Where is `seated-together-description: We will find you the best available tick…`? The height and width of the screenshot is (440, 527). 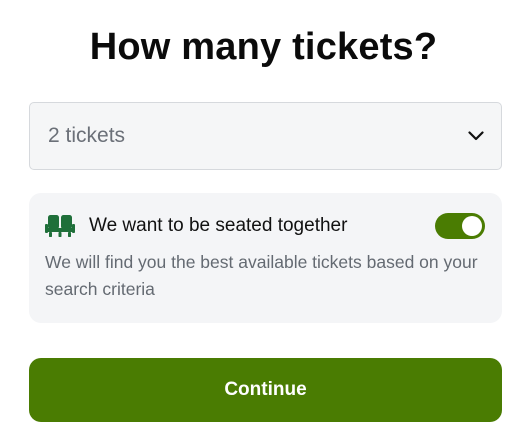
seated-together-description: We will find you the best available tick… is located at coordinates (261, 275).